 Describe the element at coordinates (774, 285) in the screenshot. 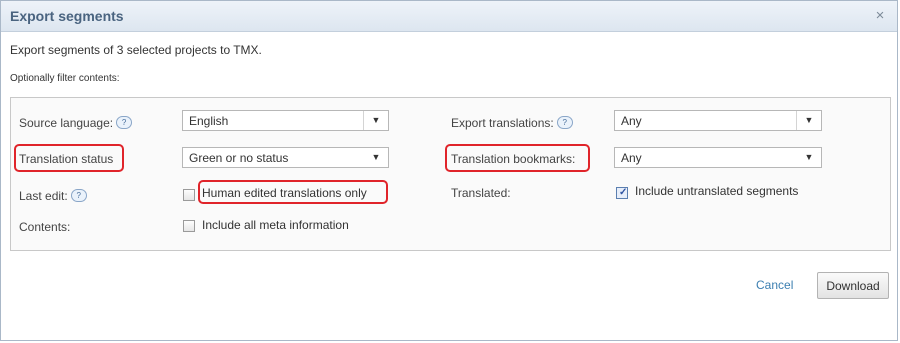

I see `cancel-link: Cancel` at that location.